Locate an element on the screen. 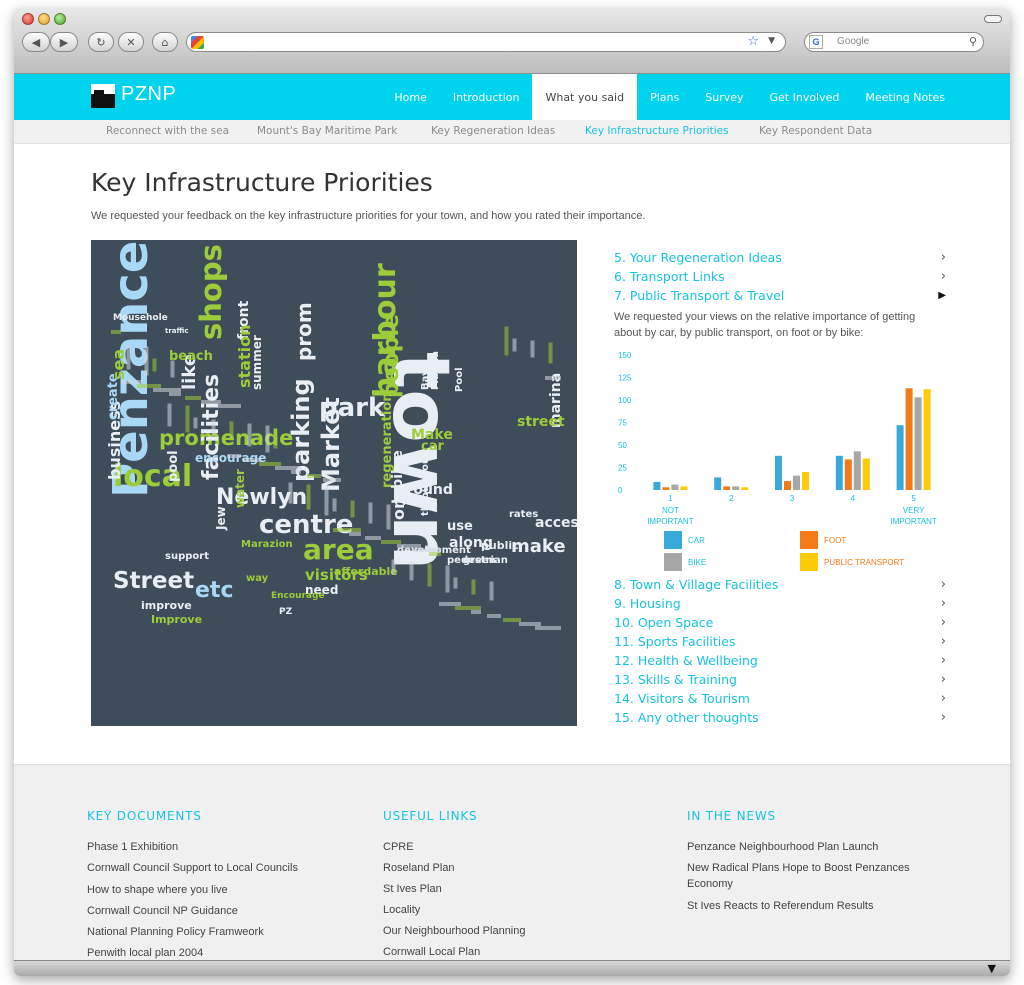 This screenshot has height=985, width=1024. word-cloud-word: make is located at coordinates (538, 546).